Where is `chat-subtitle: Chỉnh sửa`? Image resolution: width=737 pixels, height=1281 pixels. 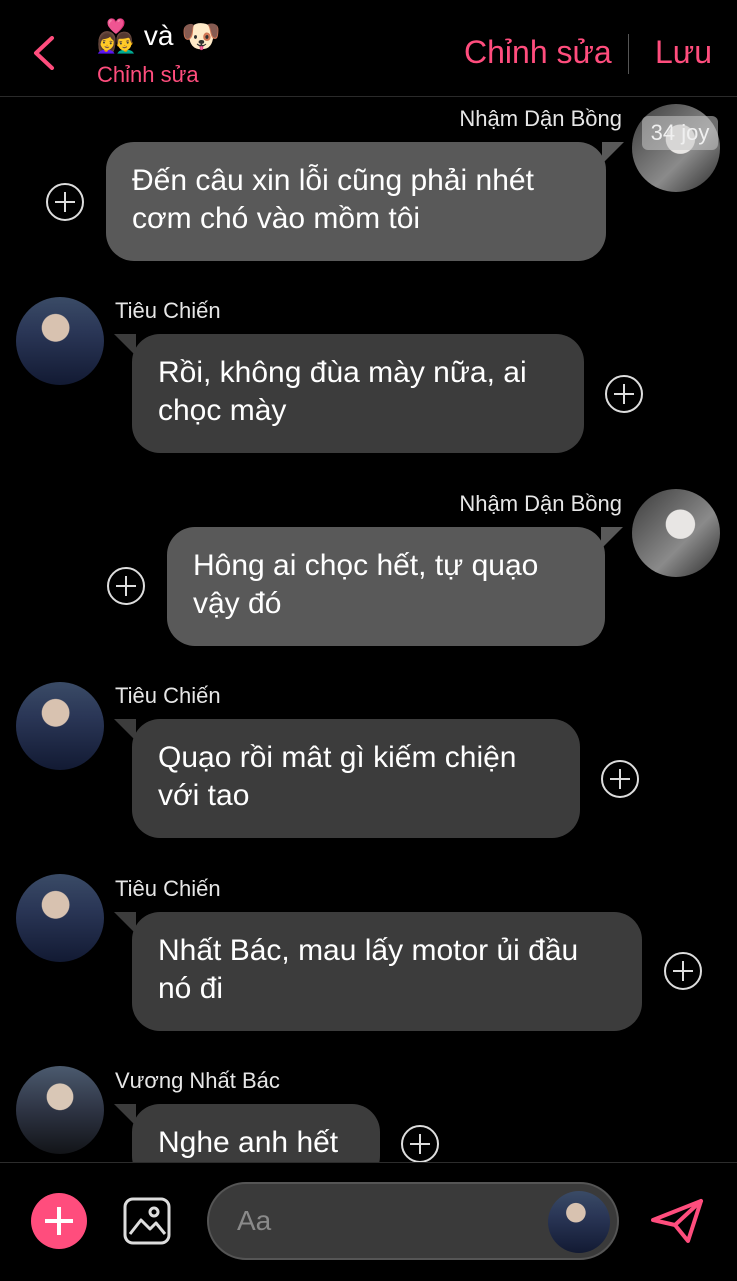 chat-subtitle: Chỉnh sửa is located at coordinates (148, 75).